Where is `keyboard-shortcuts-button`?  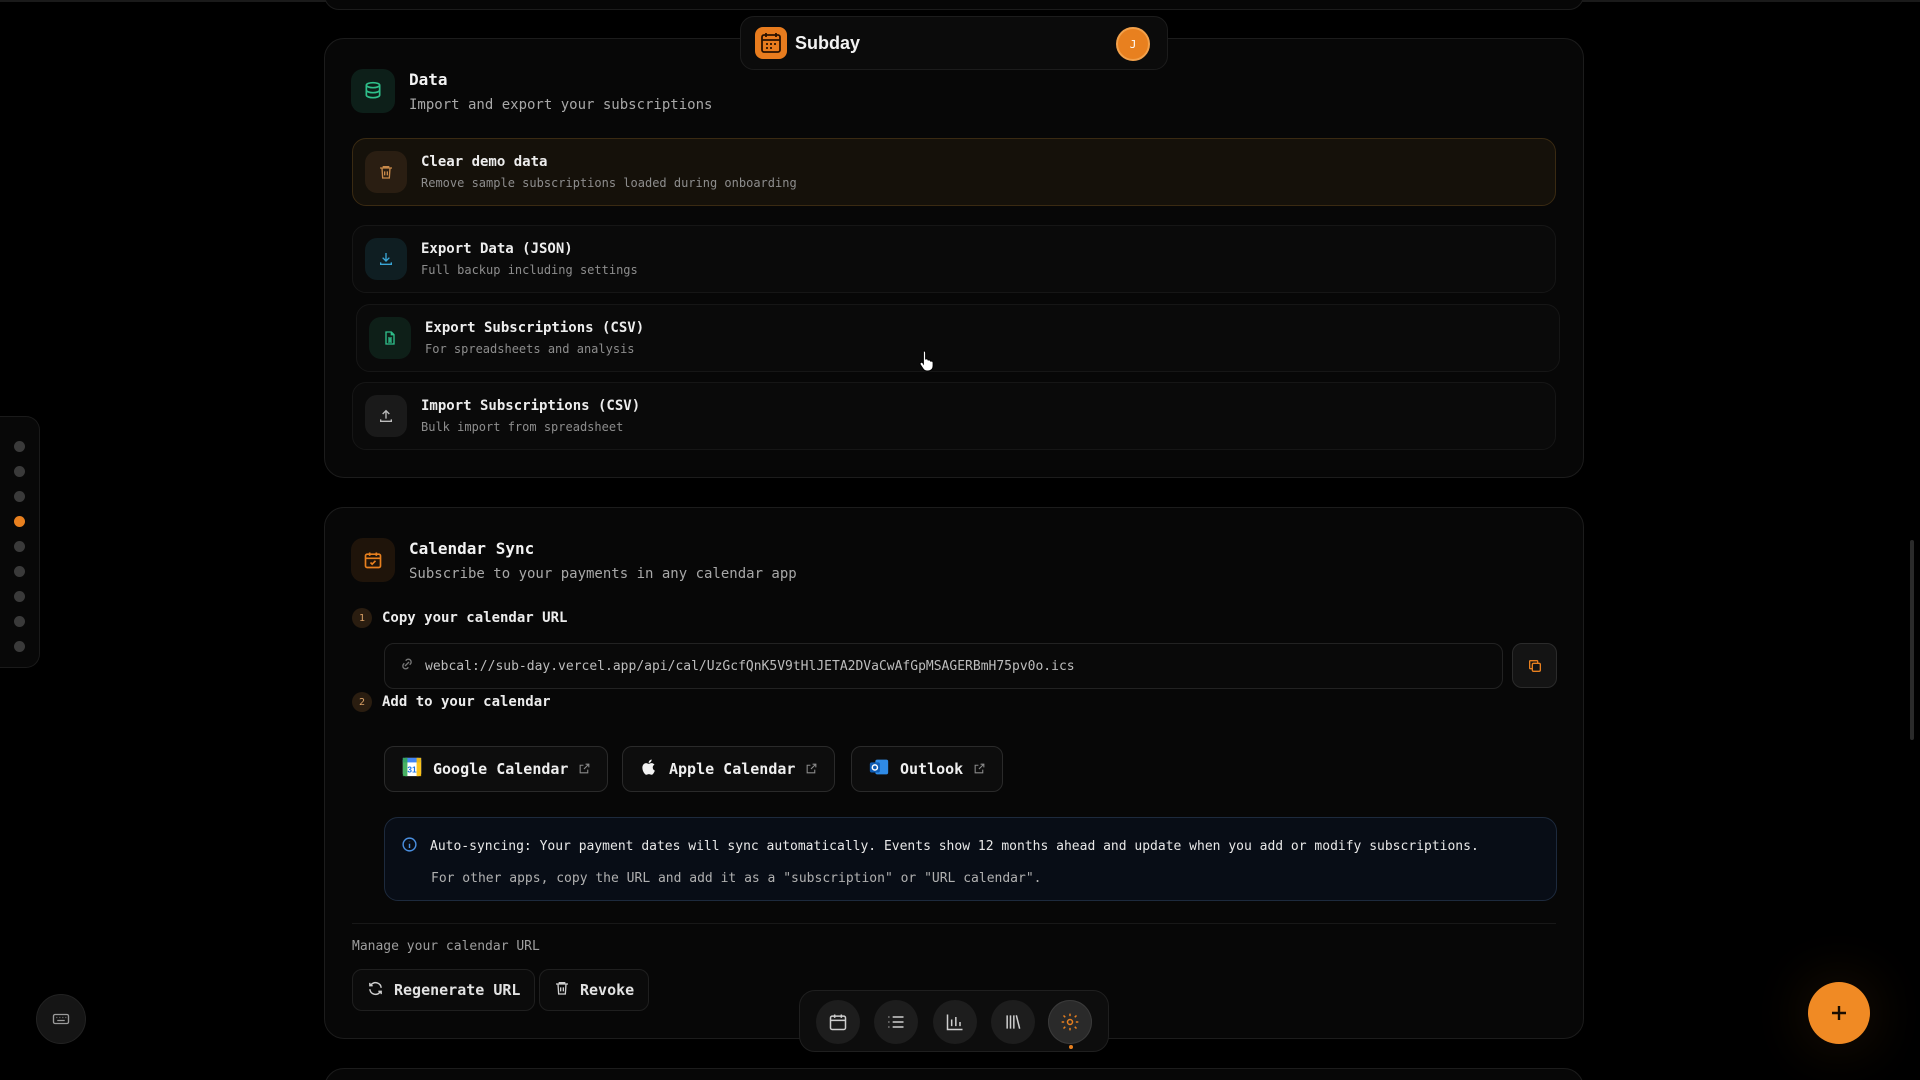
keyboard-shortcuts-button is located at coordinates (61, 1019).